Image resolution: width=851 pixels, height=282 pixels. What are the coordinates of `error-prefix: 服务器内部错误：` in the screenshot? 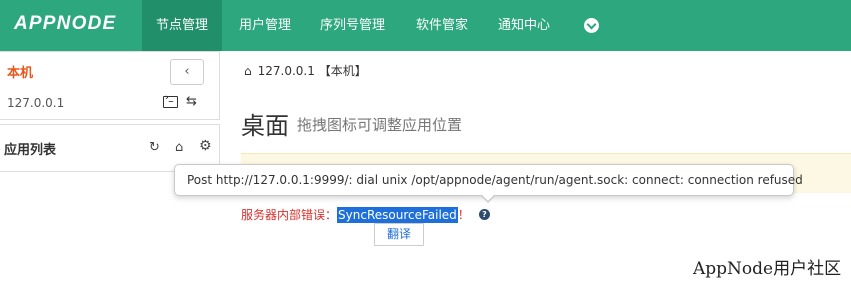 It's located at (289, 215).